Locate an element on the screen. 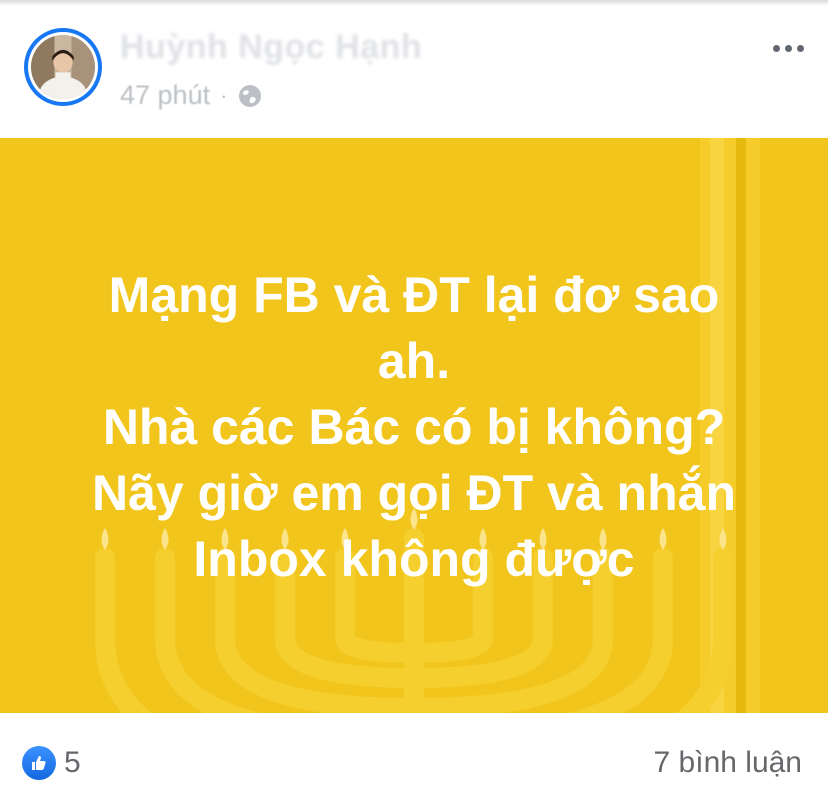 The height and width of the screenshot is (804, 828). more-options-icon is located at coordinates (788, 48).